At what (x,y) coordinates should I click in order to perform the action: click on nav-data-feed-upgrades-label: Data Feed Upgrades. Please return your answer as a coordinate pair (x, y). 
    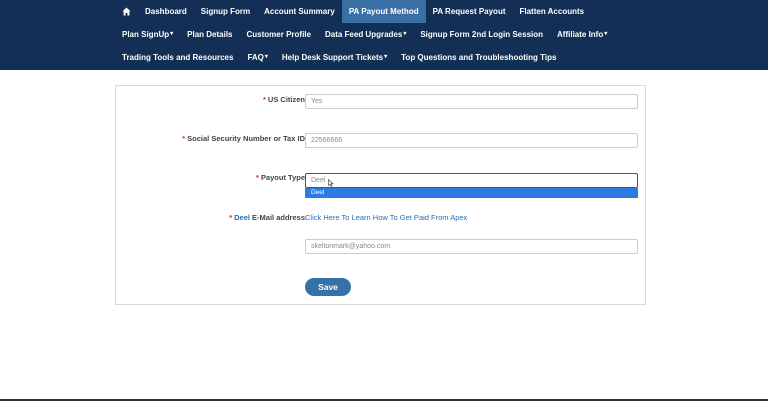
    Looking at the image, I should click on (363, 34).